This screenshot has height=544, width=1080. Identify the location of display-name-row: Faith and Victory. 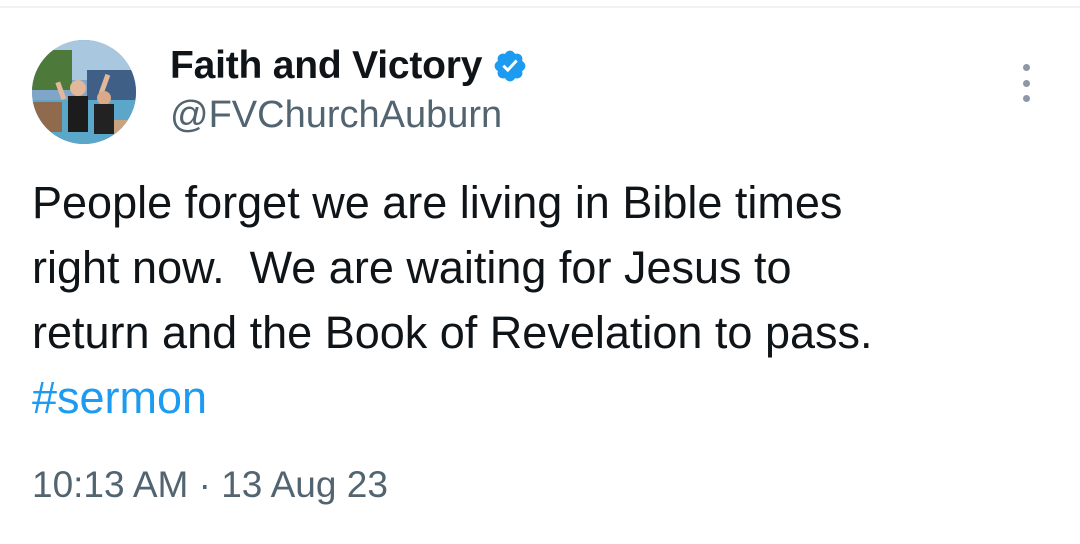
(349, 66).